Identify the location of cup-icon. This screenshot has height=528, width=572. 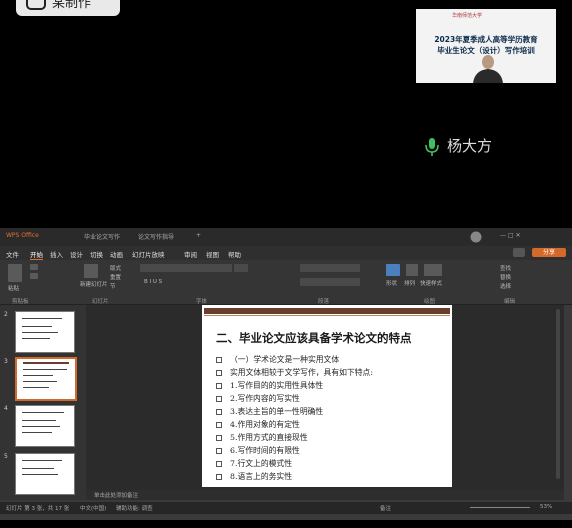
(36, 5).